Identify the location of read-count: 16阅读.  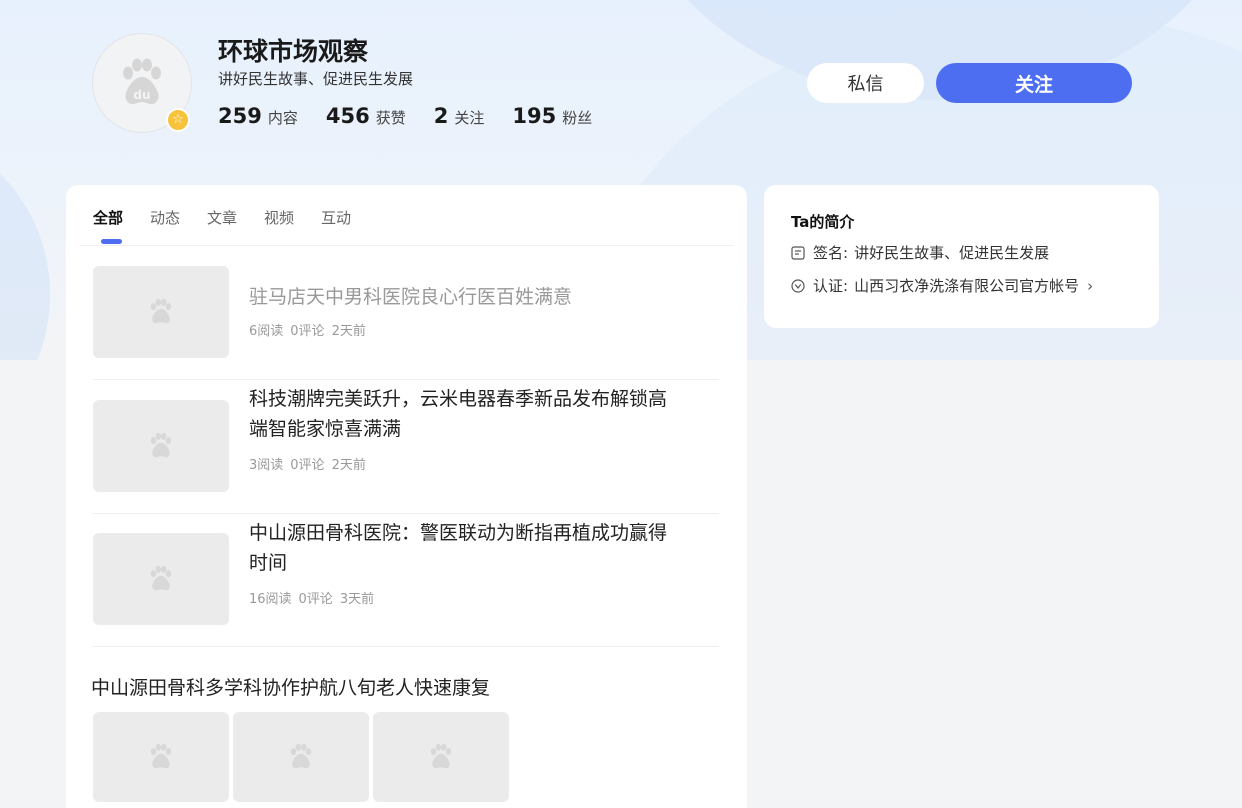
(270, 599).